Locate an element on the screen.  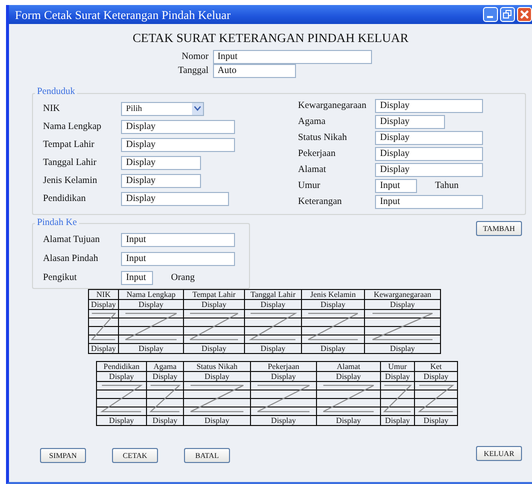
window-title: Form Cetak Surat Keterangan Pindah Keluar is located at coordinates (123, 15).